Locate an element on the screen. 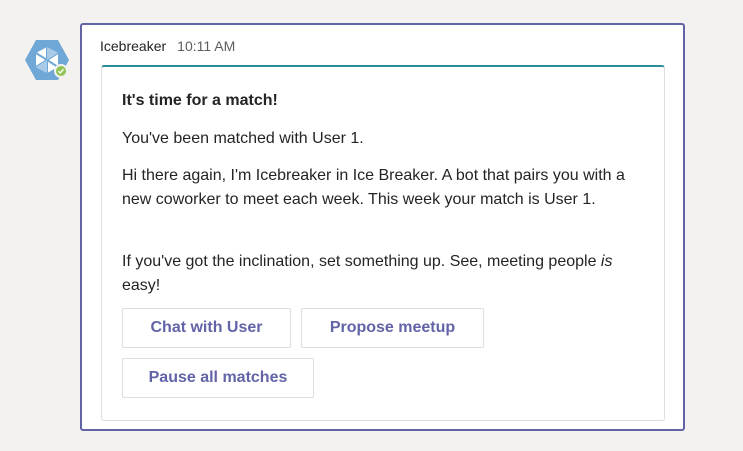  matched-text: You've been matched with User 1. is located at coordinates (243, 138).